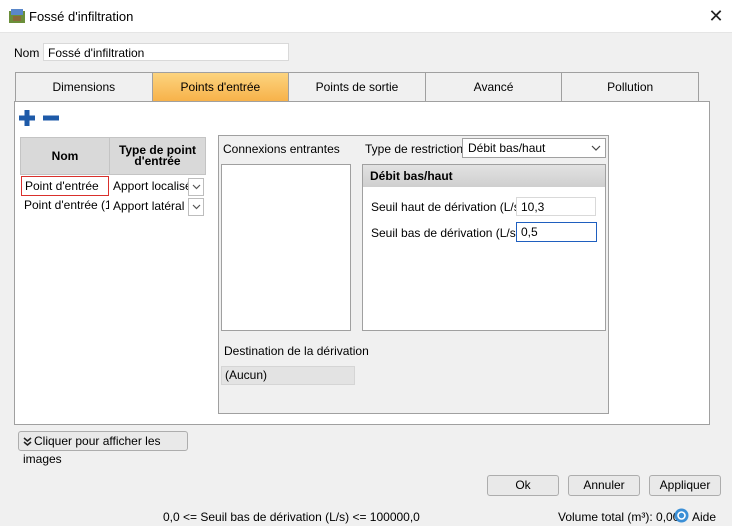  I want to click on window-title: Fossé d'infiltration, so click(81, 16).